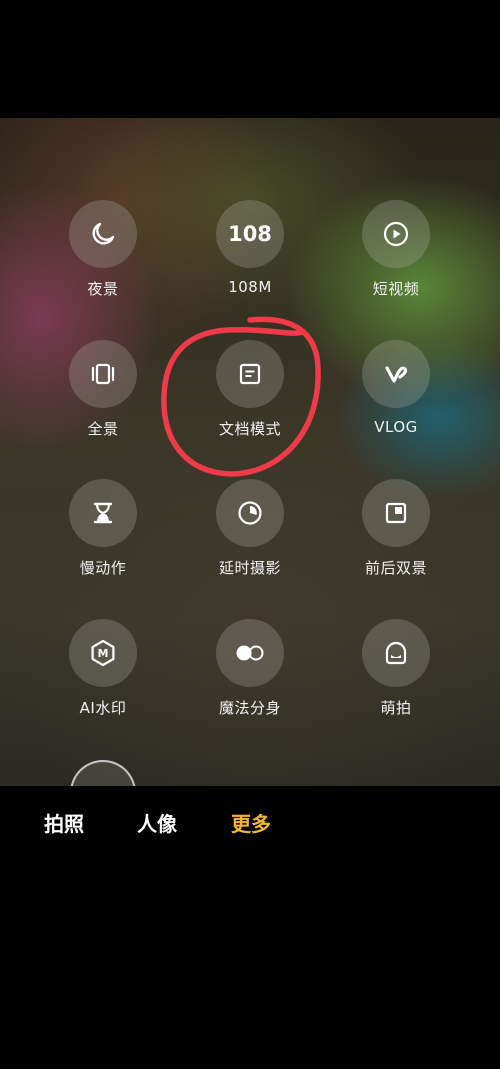 The image size is (500, 1069). I want to click on cute-face-icon, so click(396, 653).